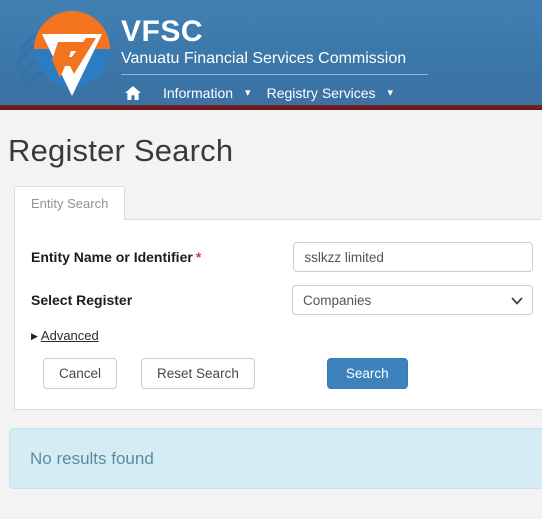  Describe the element at coordinates (274, 74) in the screenshot. I see `brand-divider` at that location.